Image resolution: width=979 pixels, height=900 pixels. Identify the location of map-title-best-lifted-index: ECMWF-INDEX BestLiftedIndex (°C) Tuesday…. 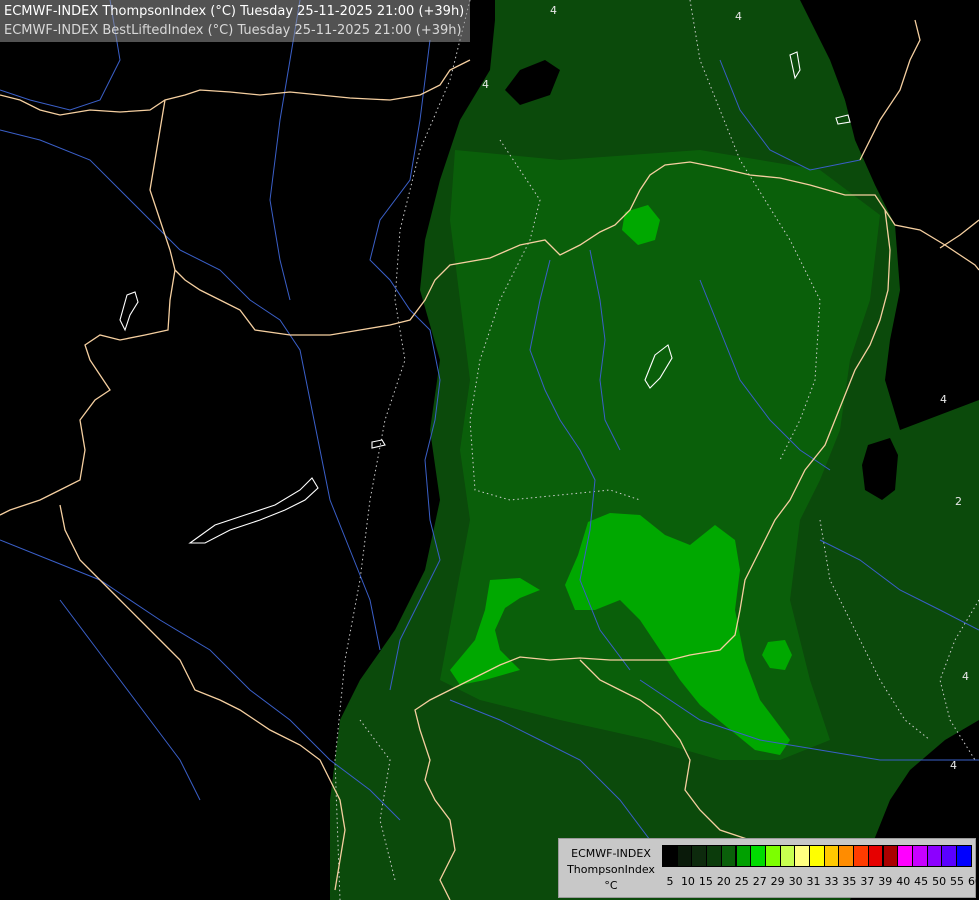
(233, 30).